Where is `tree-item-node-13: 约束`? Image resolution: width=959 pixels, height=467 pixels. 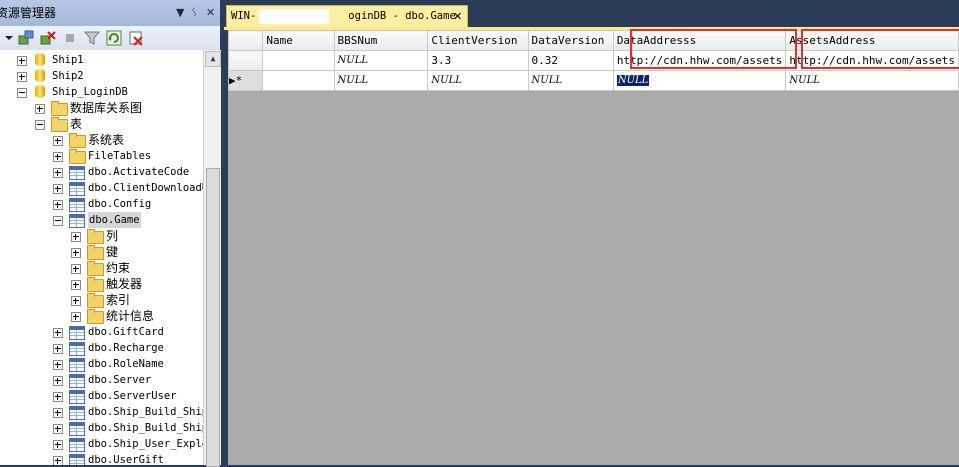
tree-item-node-13: 约束 is located at coordinates (101, 268).